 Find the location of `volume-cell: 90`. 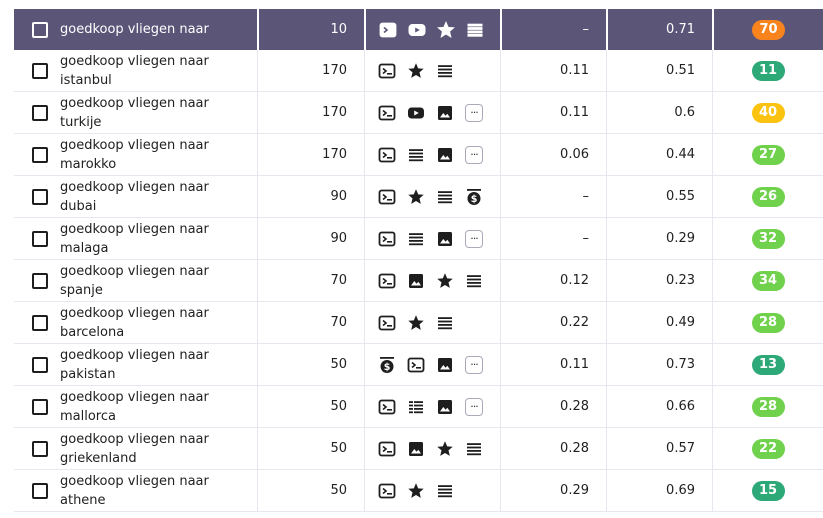

volume-cell: 90 is located at coordinates (310, 238).